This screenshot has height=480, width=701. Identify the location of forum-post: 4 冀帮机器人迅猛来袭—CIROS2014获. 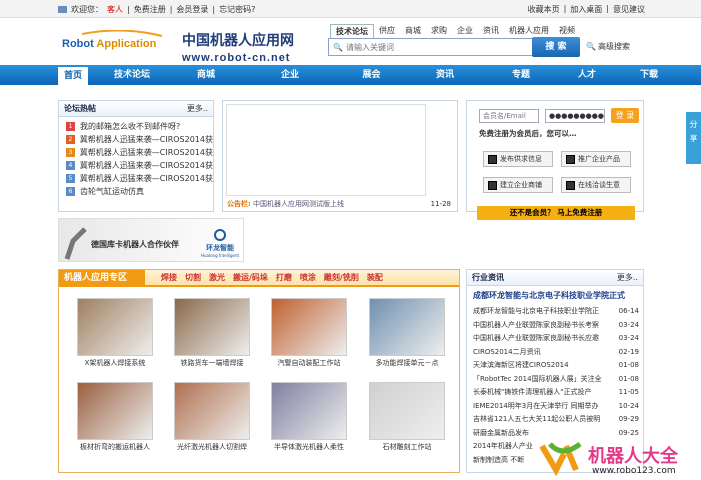
(136, 165).